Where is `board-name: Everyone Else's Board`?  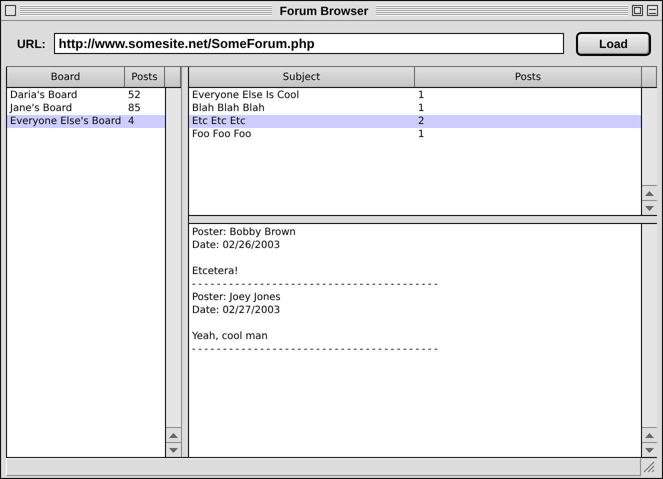 board-name: Everyone Else's Board is located at coordinates (65, 121).